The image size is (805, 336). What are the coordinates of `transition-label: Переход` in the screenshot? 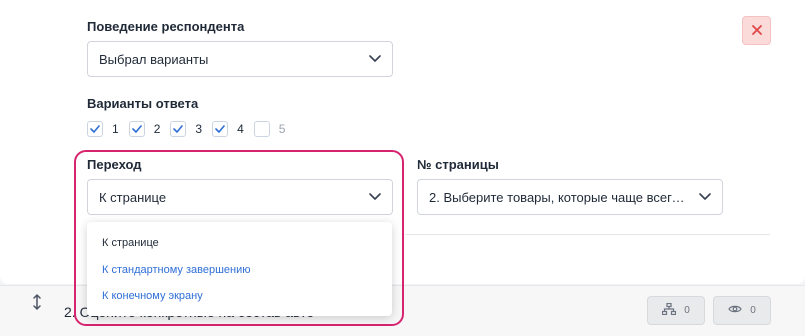 It's located at (114, 164).